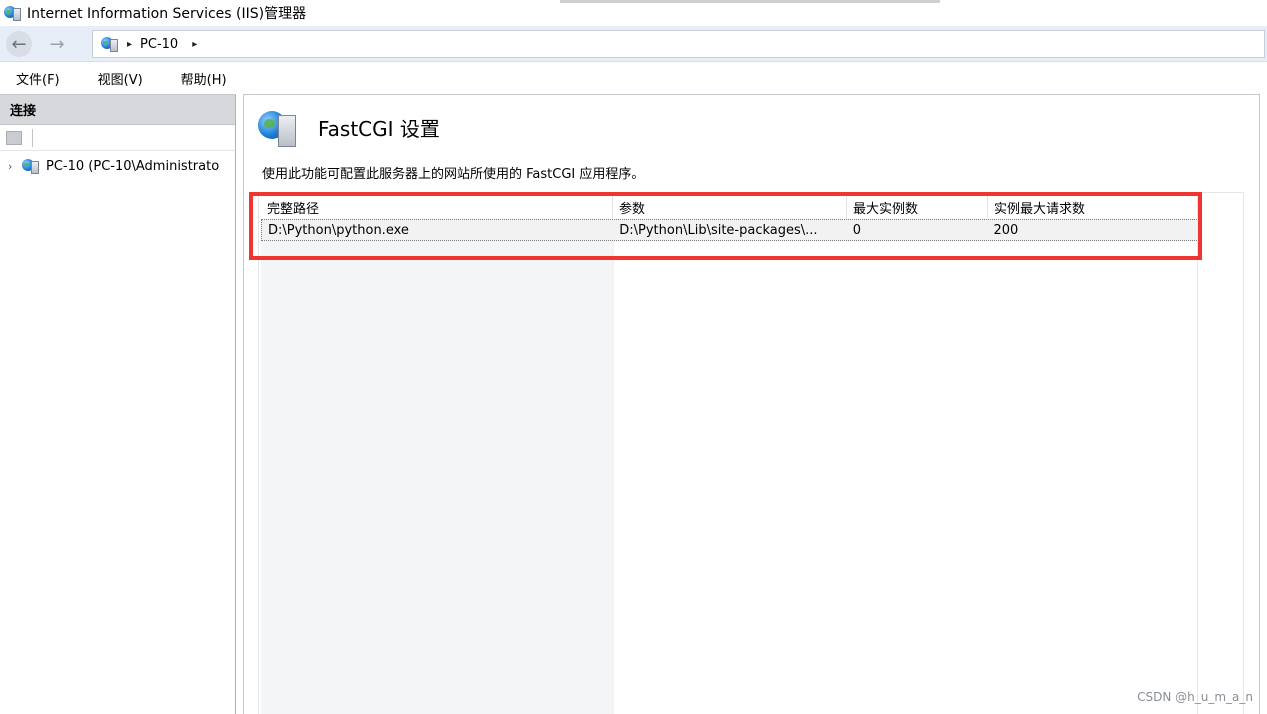  What do you see at coordinates (633, 13) in the screenshot?
I see `title-bar: Internet Information Services (IIS)管理器` at bounding box center [633, 13].